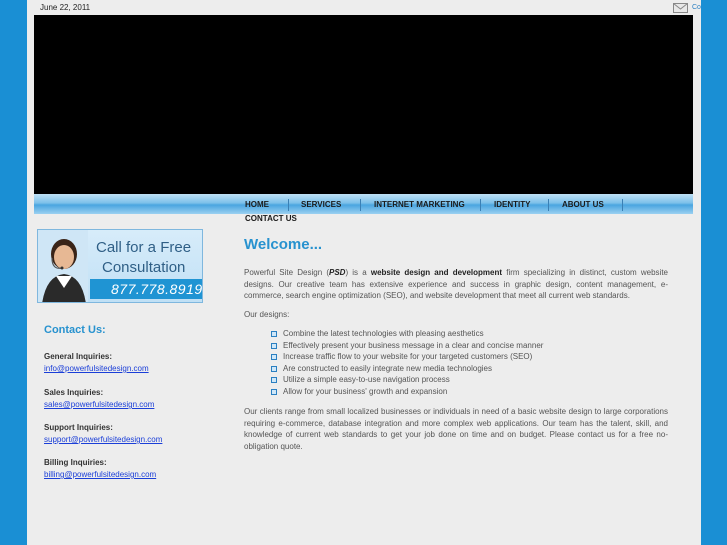 This screenshot has width=727, height=545. I want to click on intro-text-1: Powerful Site Design (, so click(286, 272).